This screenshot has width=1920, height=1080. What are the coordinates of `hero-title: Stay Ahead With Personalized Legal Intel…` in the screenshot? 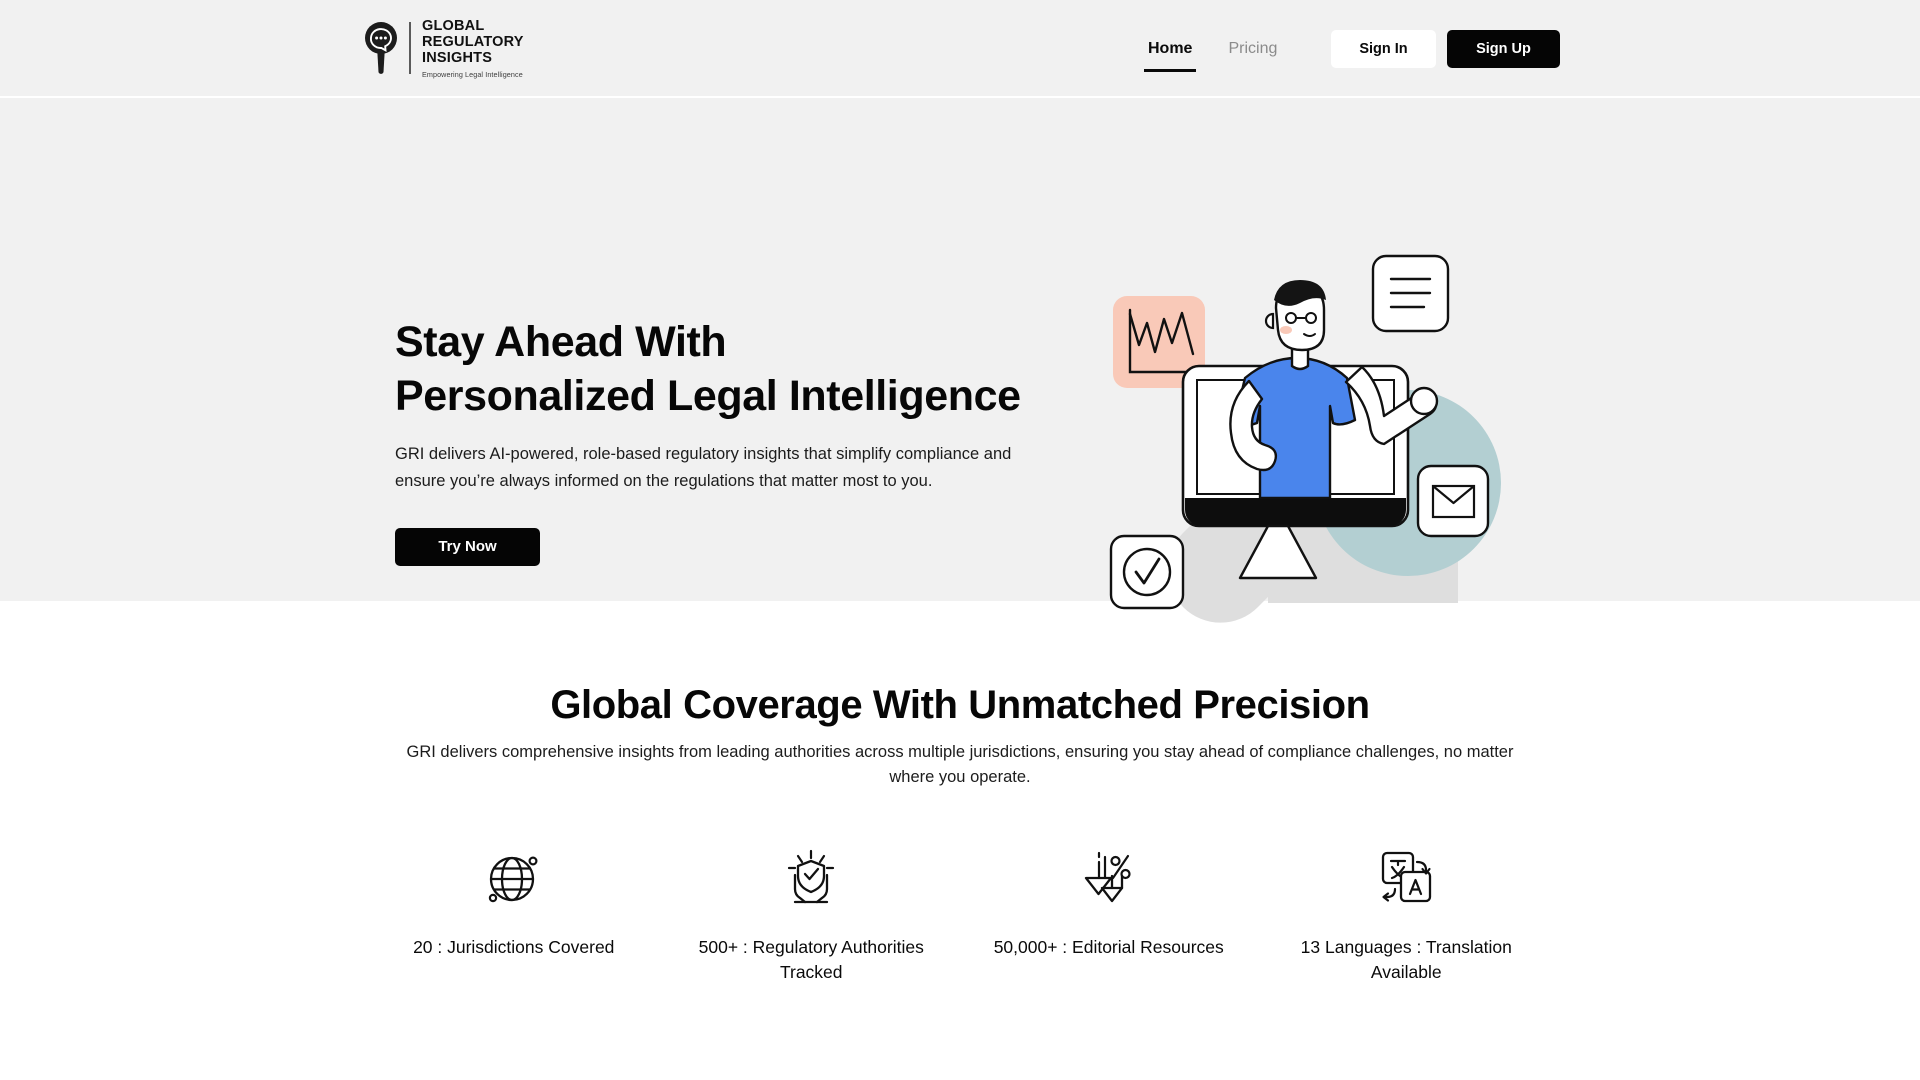 It's located at (735, 369).